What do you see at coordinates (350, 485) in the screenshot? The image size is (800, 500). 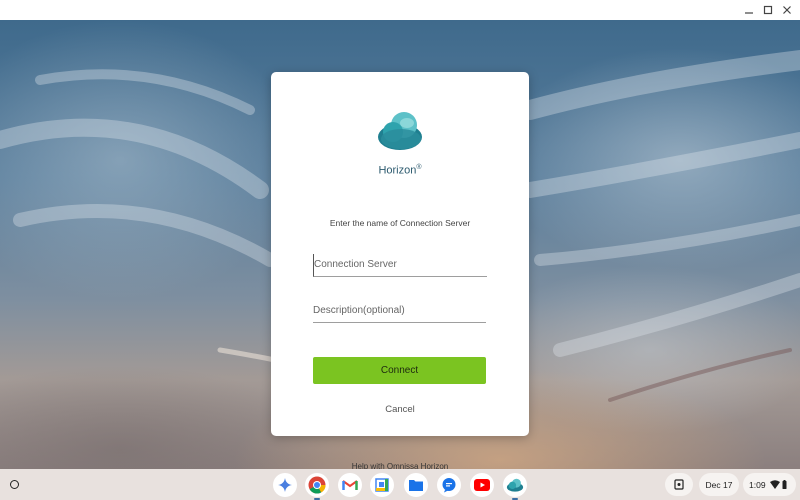 I see `gmail-icon` at bounding box center [350, 485].